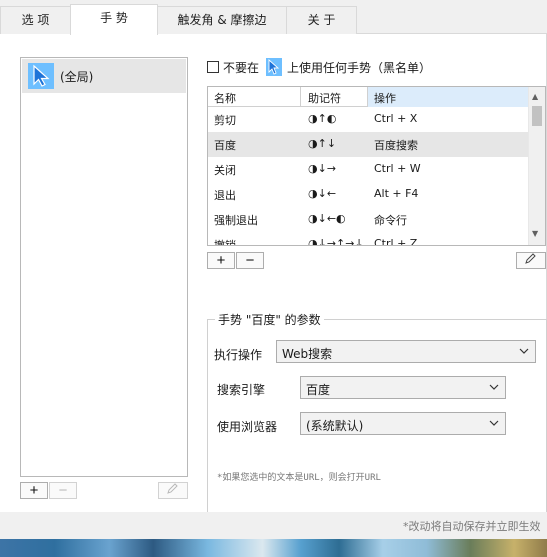 This screenshot has height=557, width=547. What do you see at coordinates (318, 390) in the screenshot?
I see `search-engine-value: 百度` at bounding box center [318, 390].